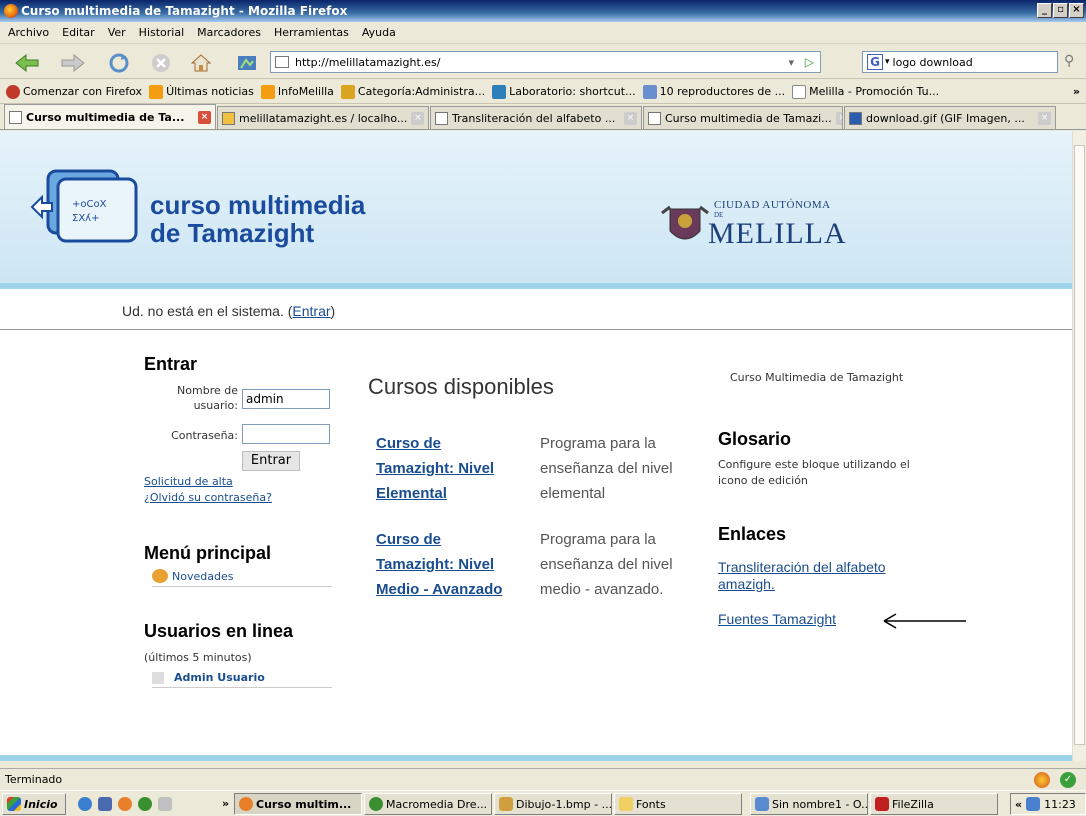  What do you see at coordinates (435, 468) in the screenshot?
I see `course-link-elemental: Curso de Tamazight: Nivel Elemental` at bounding box center [435, 468].